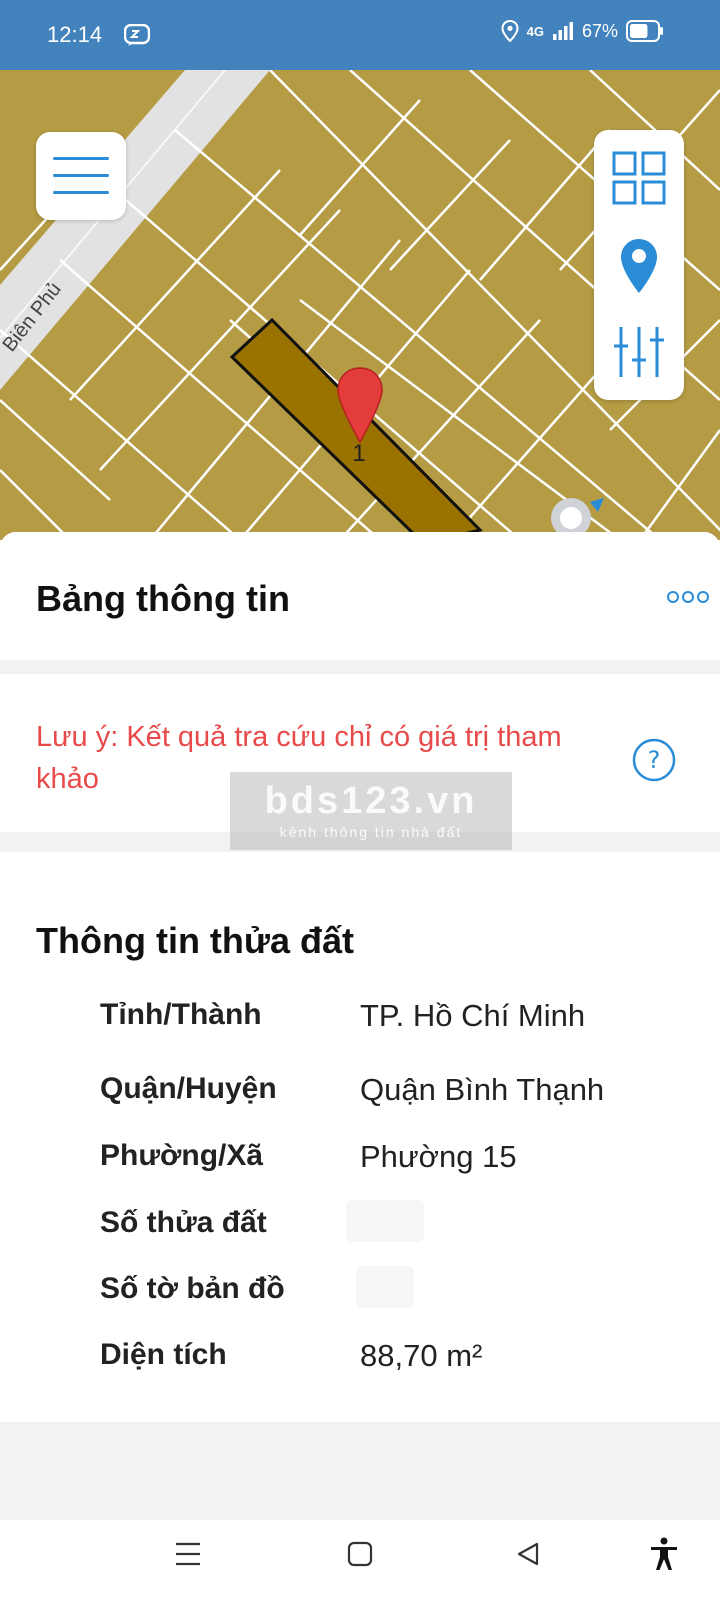  I want to click on nav-accessibility-button, so click(664, 1554).